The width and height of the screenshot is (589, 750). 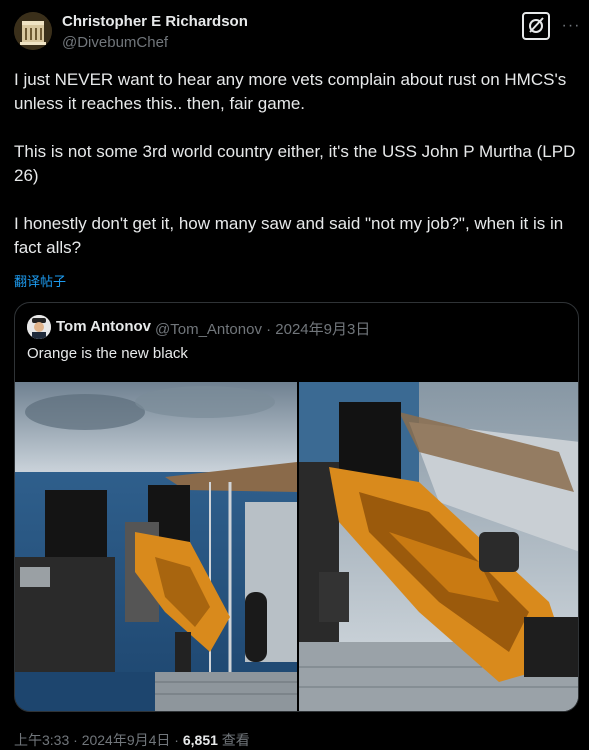 I want to click on views-label: 查看, so click(x=233, y=740).